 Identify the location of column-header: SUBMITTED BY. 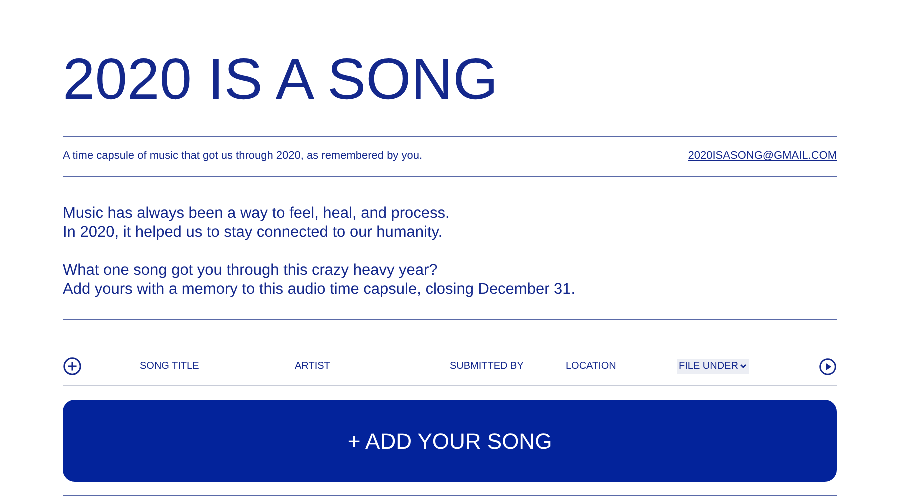
(487, 367).